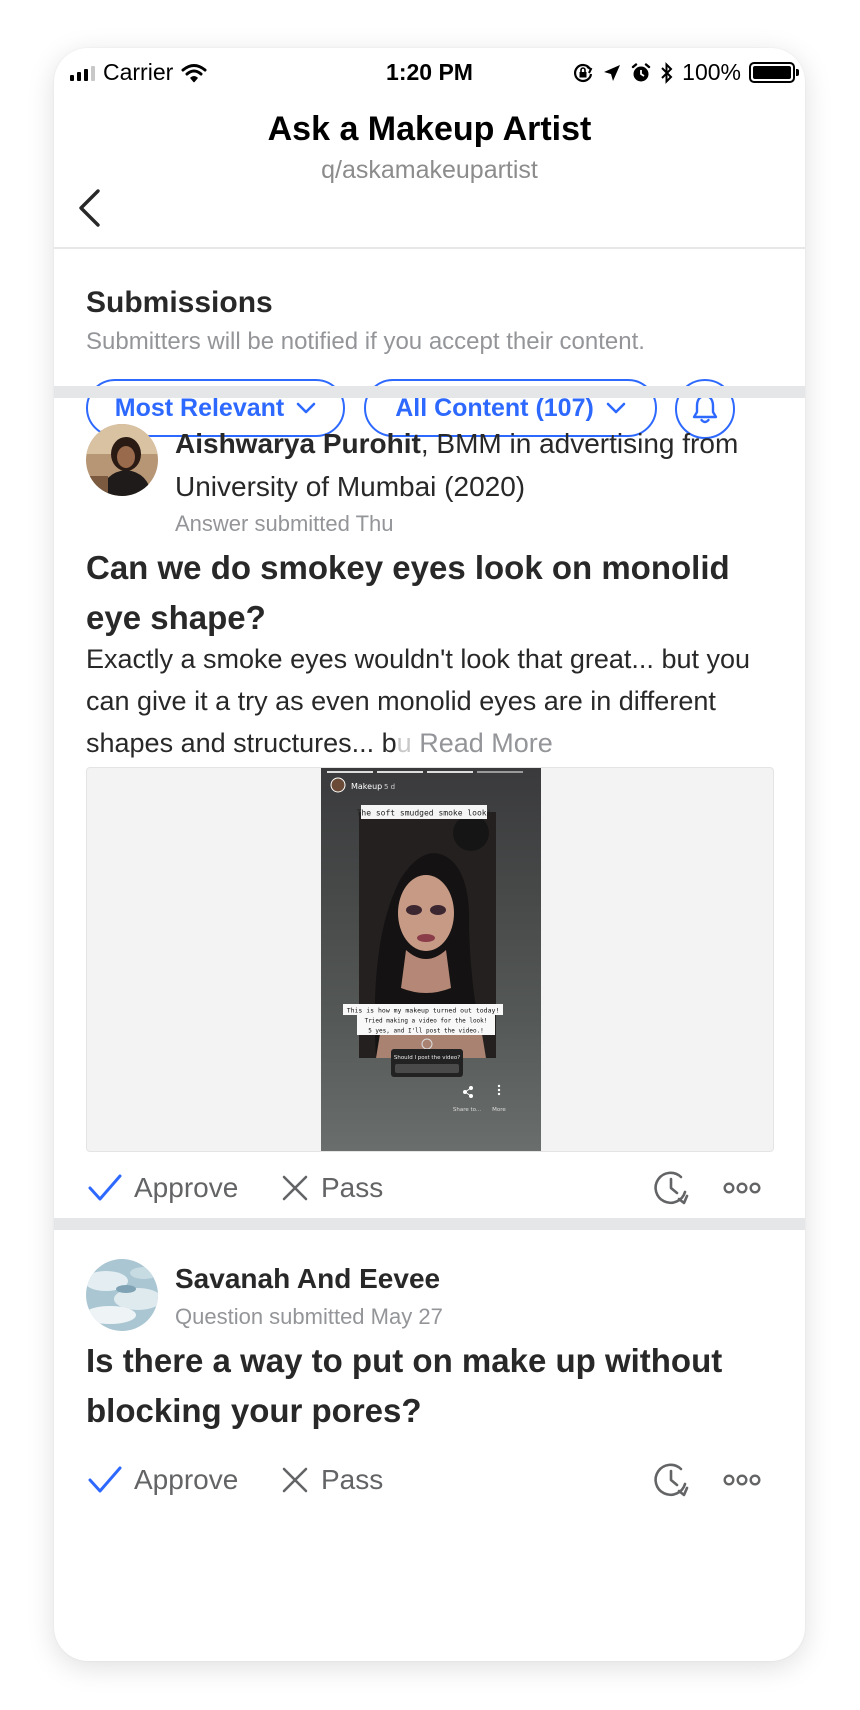 Image resolution: width=860 pixels, height=1710 pixels. I want to click on alarm-icon, so click(641, 71).